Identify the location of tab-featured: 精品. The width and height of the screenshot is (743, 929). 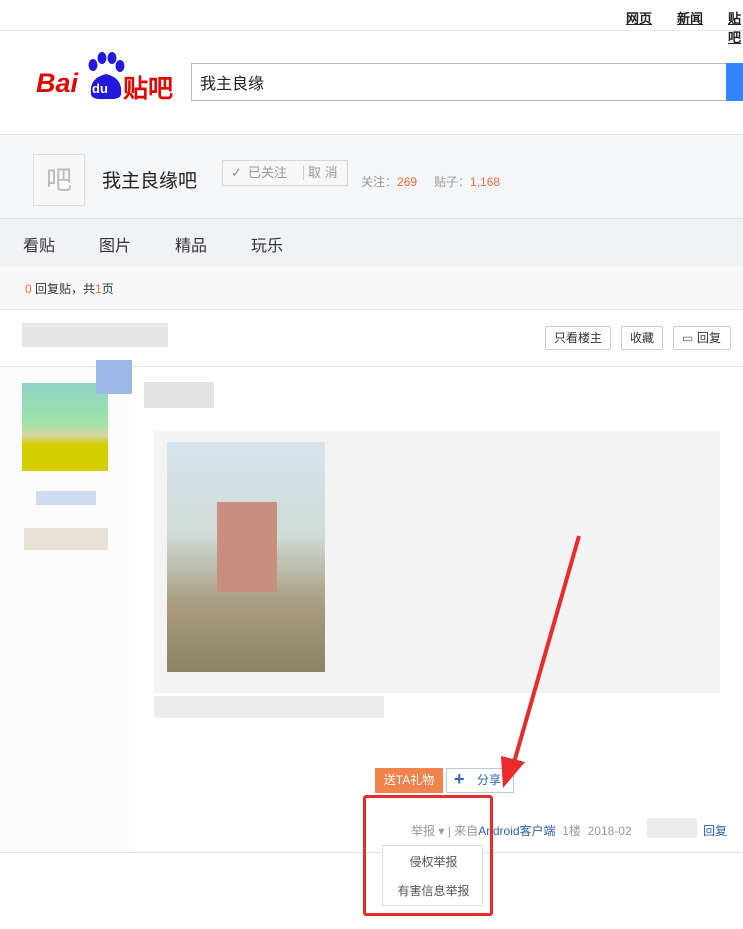
(191, 244).